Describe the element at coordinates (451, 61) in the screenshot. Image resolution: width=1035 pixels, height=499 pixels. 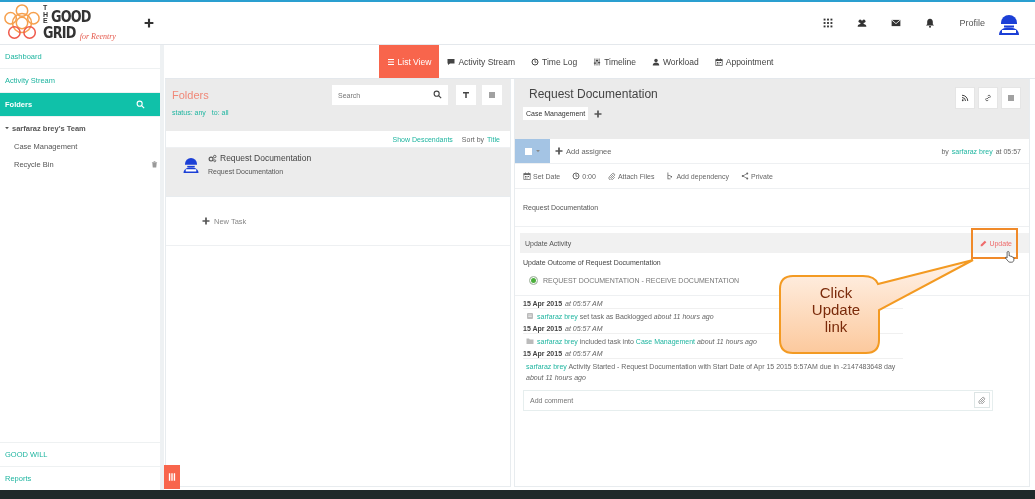
I see `speech-bubble-icon` at that location.